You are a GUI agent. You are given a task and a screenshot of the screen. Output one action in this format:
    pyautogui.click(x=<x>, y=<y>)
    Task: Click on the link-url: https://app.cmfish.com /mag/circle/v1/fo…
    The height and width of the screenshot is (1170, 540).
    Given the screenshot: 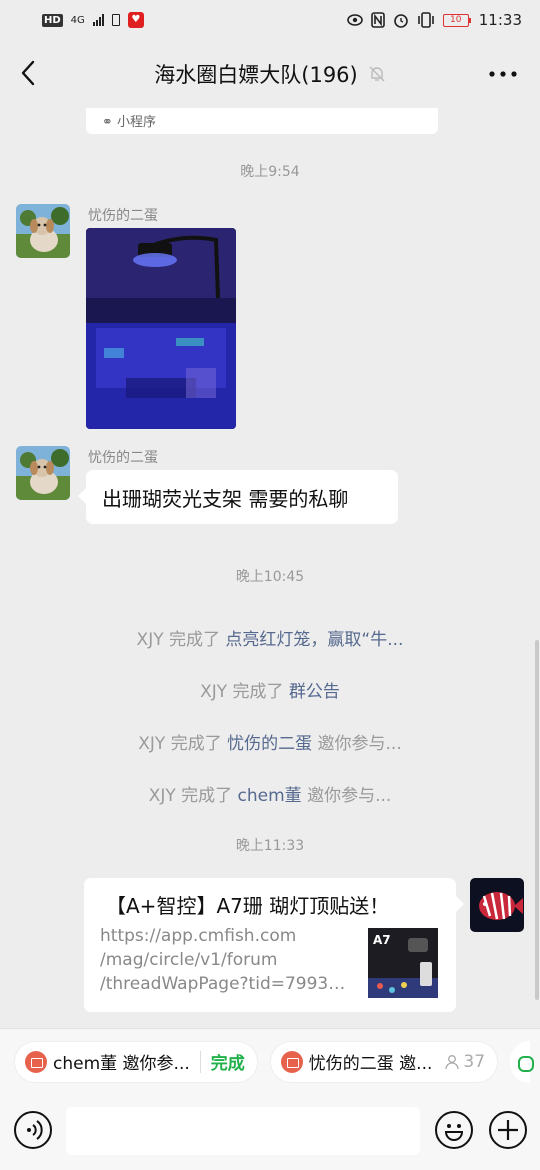 What is the action you would take?
    pyautogui.click(x=227, y=960)
    